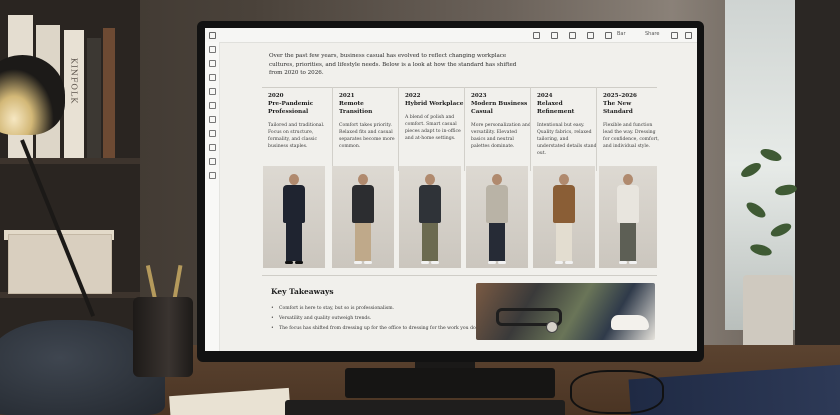  What do you see at coordinates (425, 407) in the screenshot?
I see `keyboard` at bounding box center [425, 407].